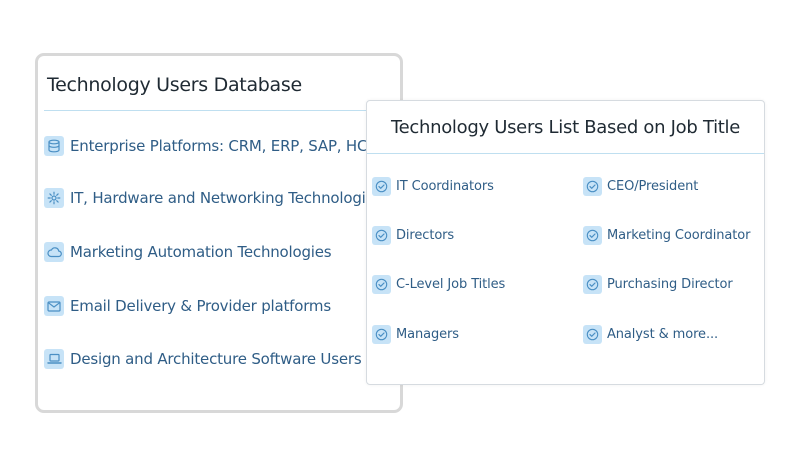 The image size is (800, 468). I want to click on database-item-design-architecture: Design and Architecture Software Users, so click(203, 359).